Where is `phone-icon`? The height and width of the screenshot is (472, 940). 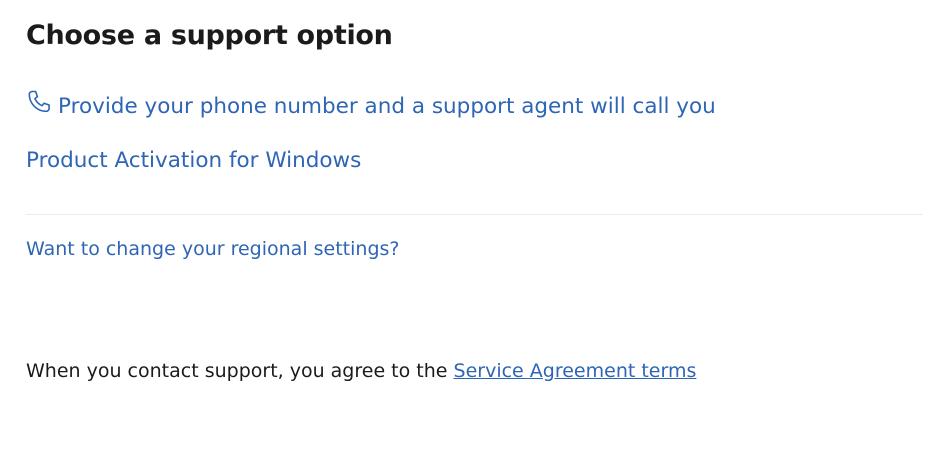
phone-icon is located at coordinates (39, 102).